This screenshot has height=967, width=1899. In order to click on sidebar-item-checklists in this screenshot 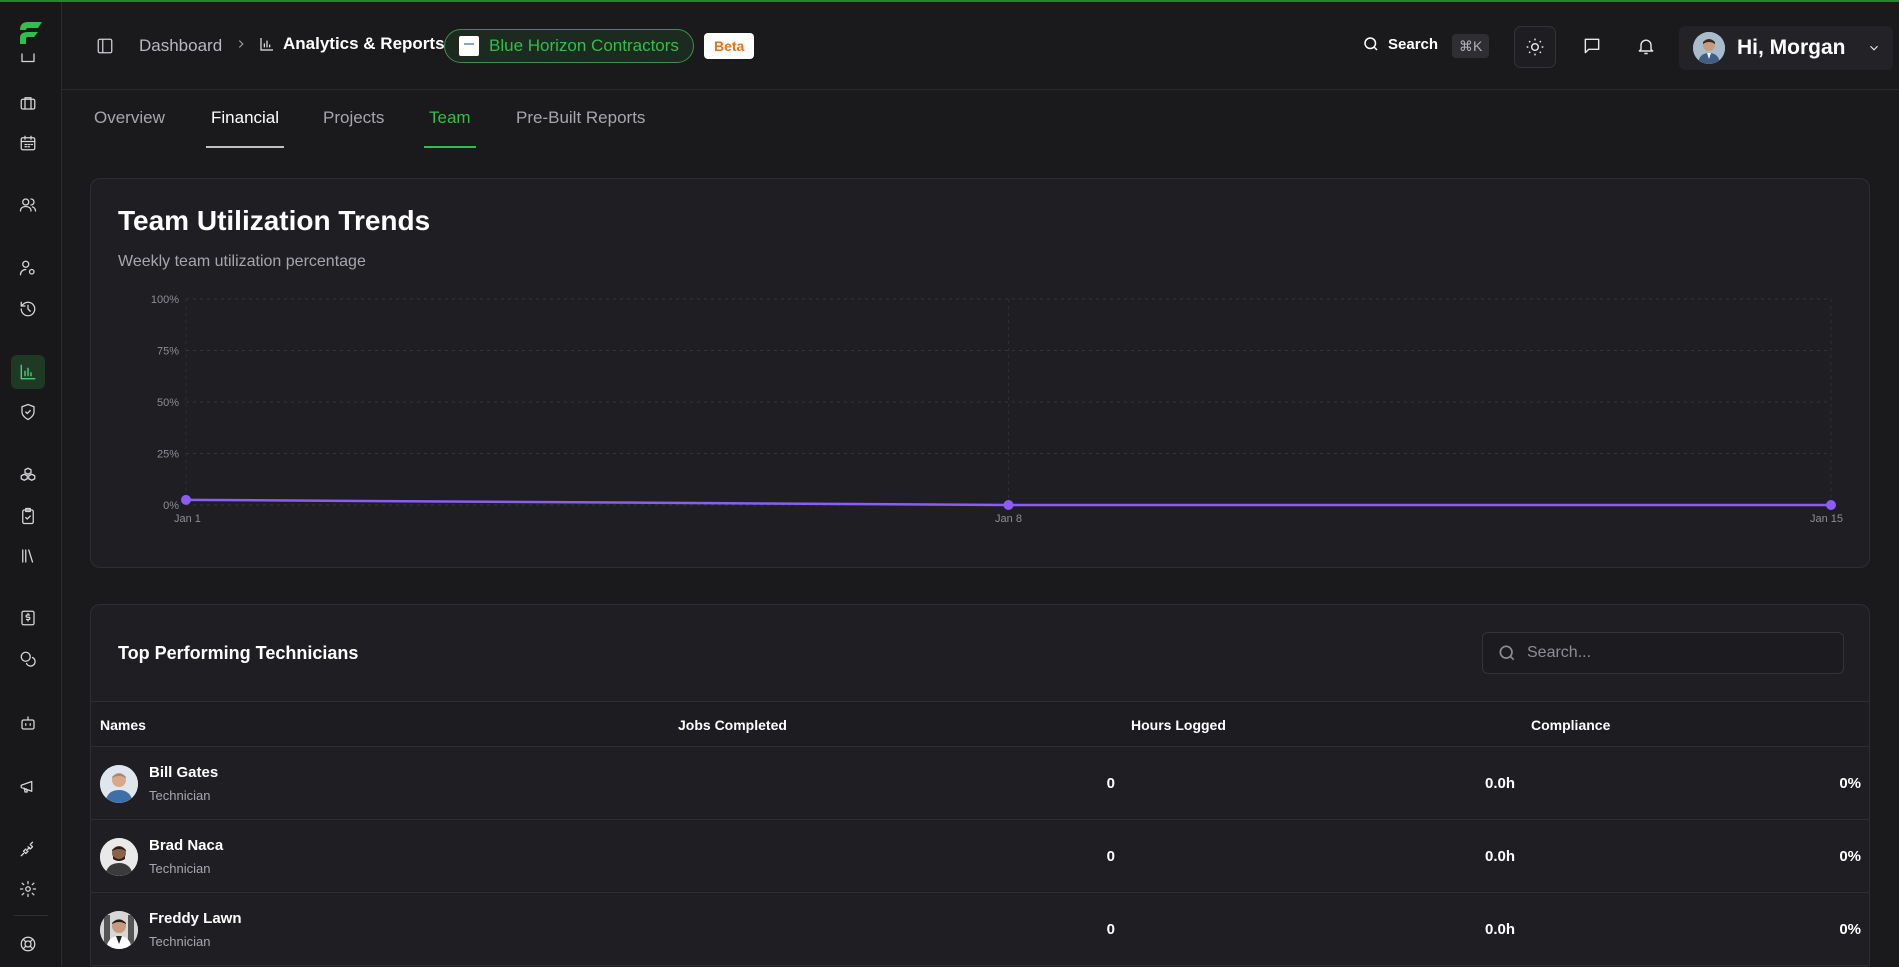, I will do `click(28, 516)`.